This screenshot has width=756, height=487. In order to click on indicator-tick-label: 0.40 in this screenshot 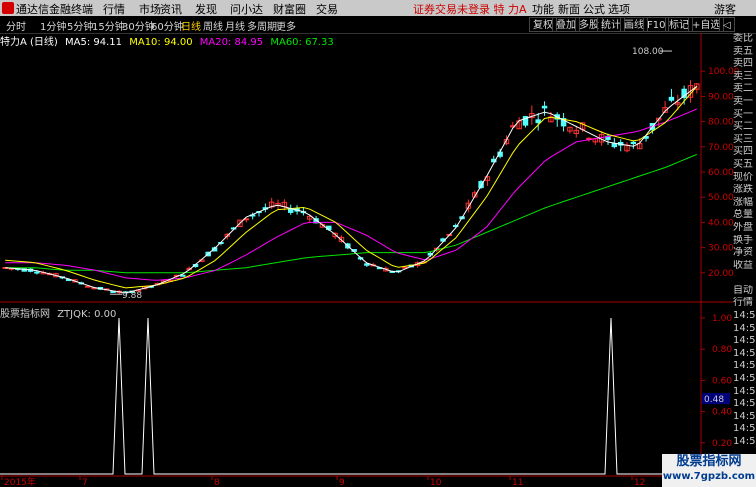, I will do `click(722, 413)`.